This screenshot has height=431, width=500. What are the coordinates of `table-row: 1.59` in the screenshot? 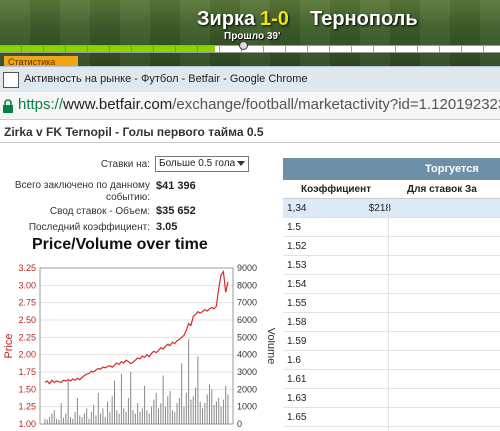 It's located at (391, 341).